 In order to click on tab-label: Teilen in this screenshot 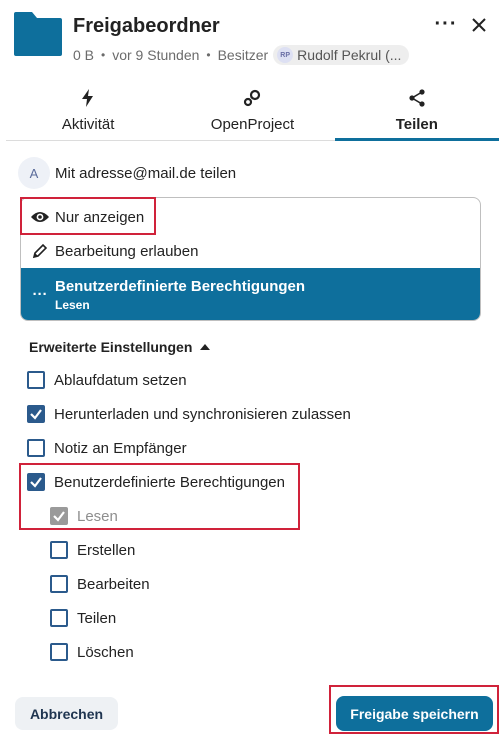, I will do `click(416, 124)`.